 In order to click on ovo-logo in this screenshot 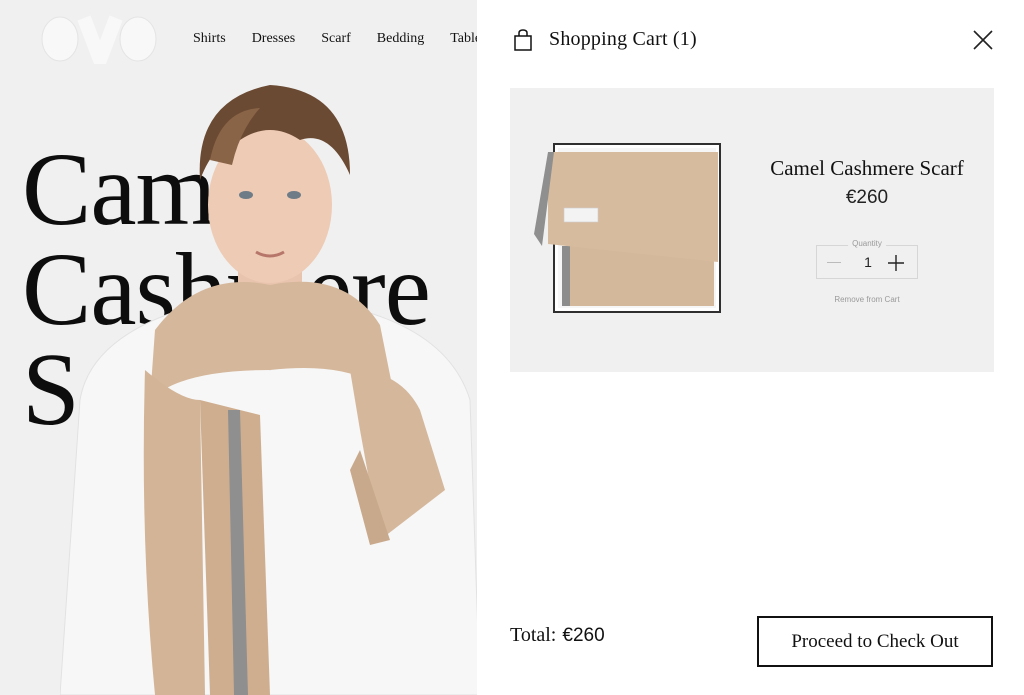, I will do `click(100, 39)`.